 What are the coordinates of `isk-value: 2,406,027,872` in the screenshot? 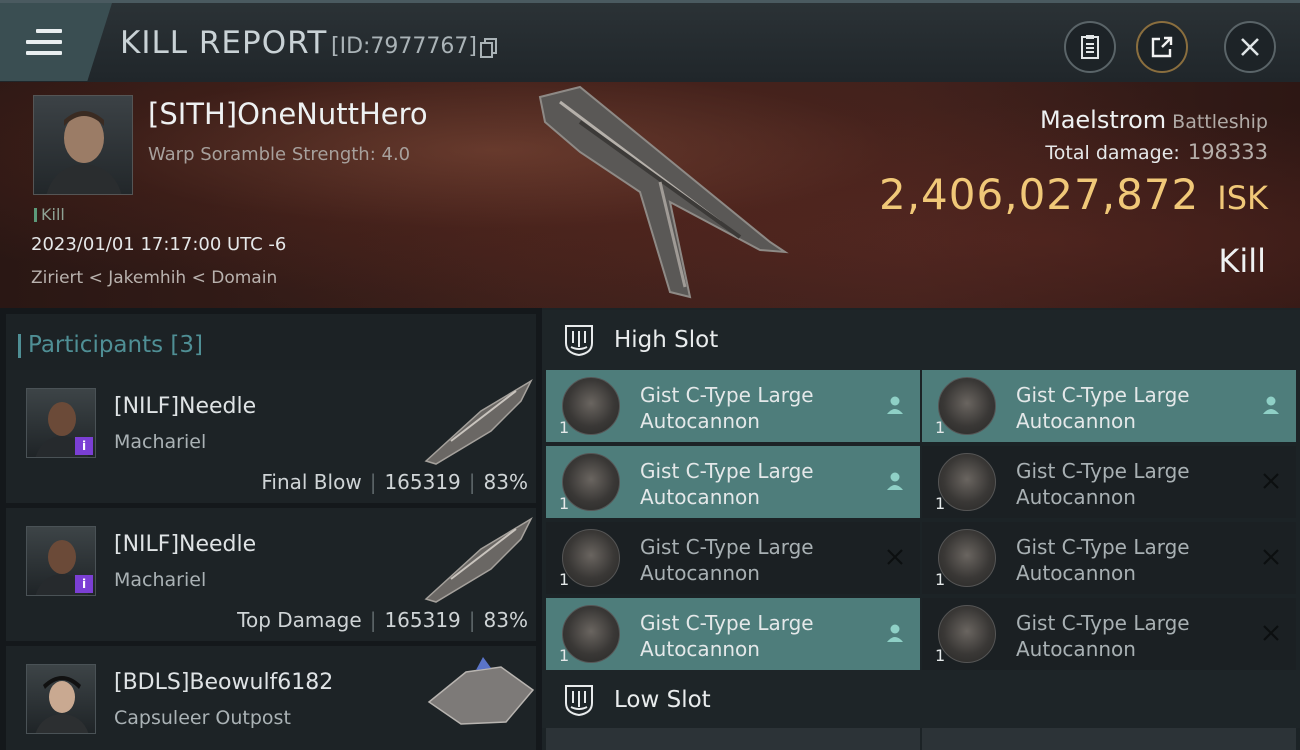 It's located at (1039, 194).